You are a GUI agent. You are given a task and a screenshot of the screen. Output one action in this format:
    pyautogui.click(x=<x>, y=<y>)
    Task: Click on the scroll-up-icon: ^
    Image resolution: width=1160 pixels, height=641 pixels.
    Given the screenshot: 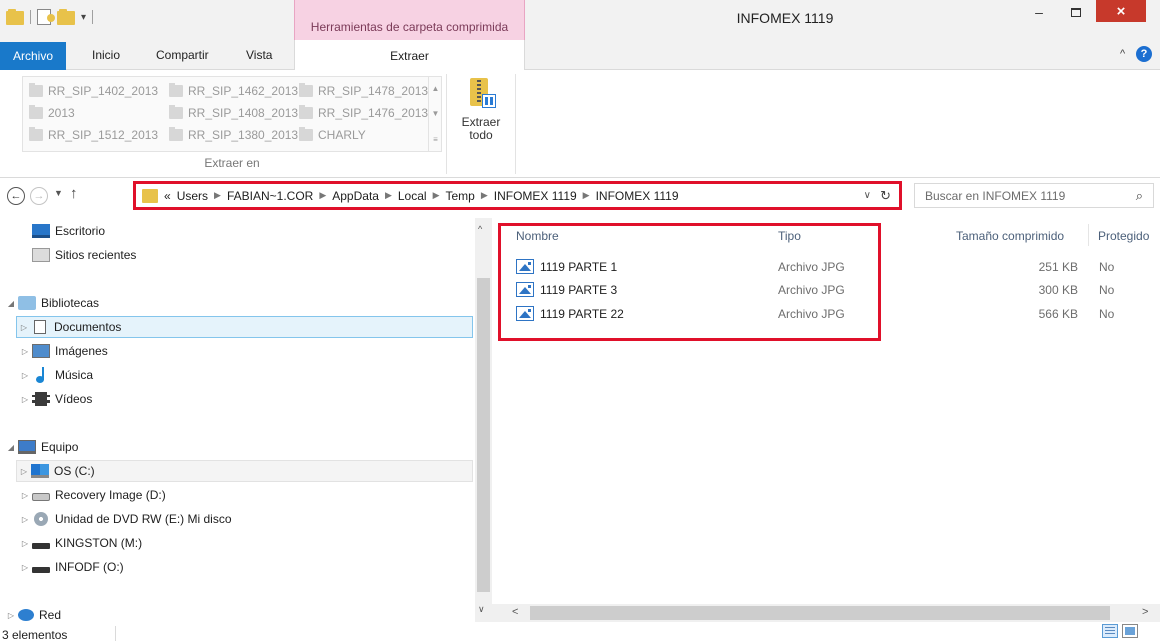 What is the action you would take?
    pyautogui.click(x=480, y=229)
    